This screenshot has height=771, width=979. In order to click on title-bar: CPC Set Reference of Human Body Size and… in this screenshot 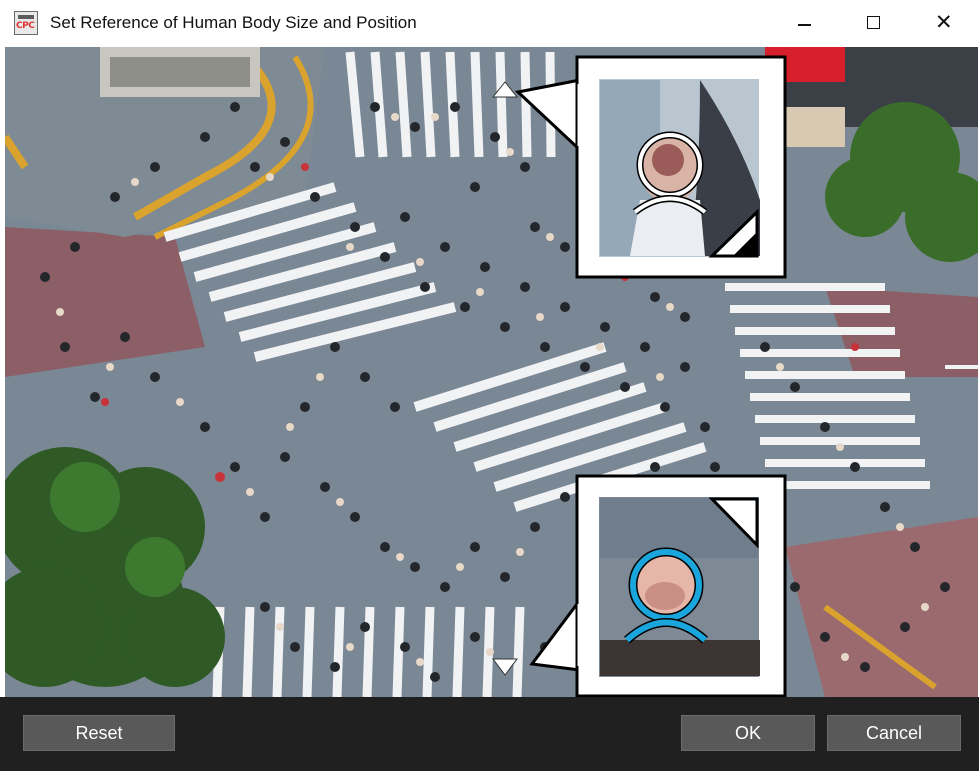, I will do `click(489, 23)`.